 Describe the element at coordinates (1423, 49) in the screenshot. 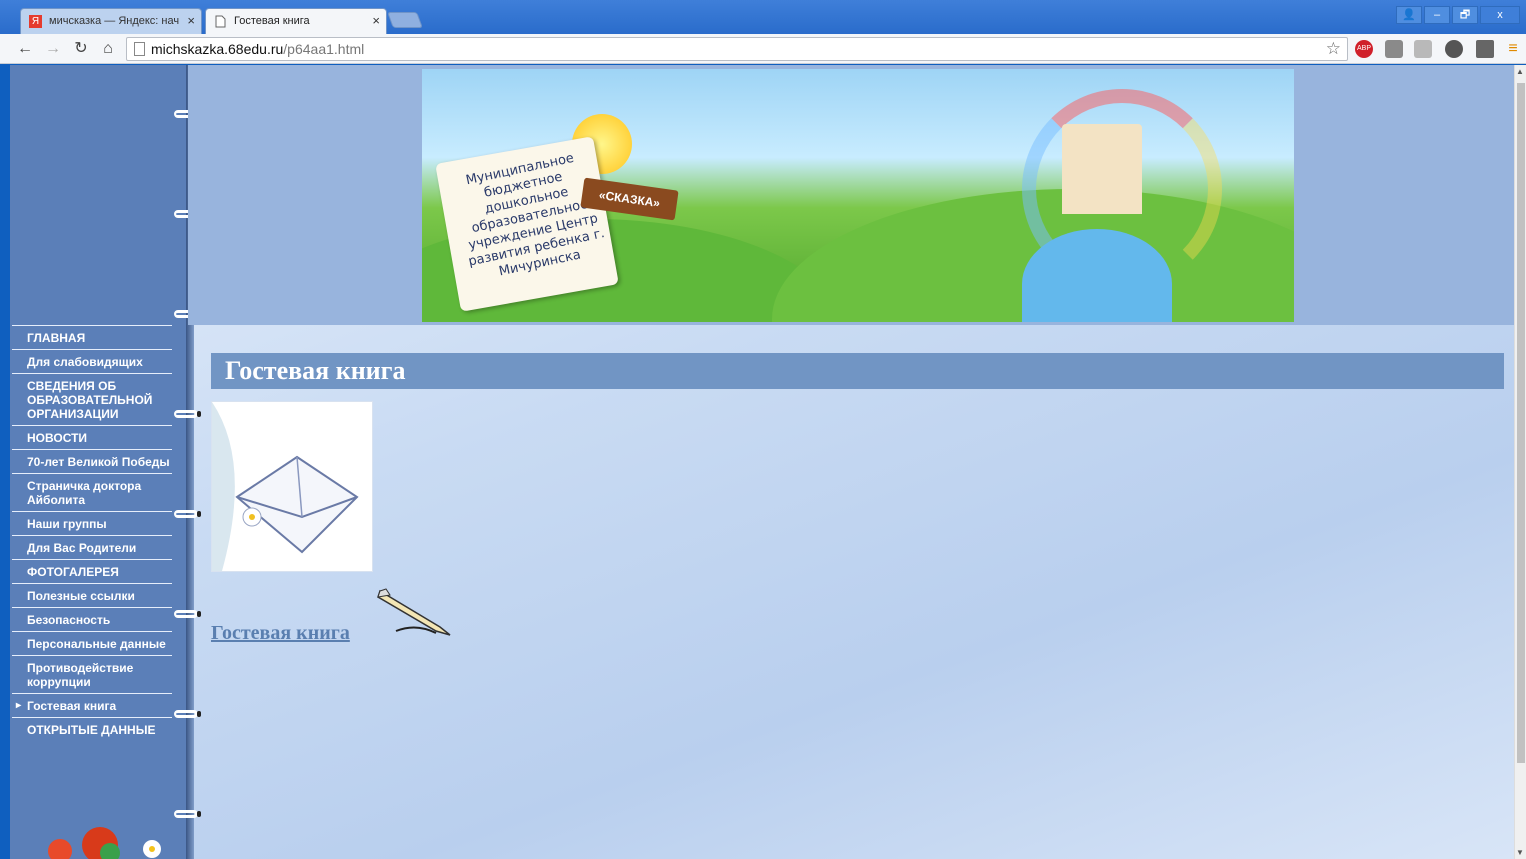

I see `home-extension-icon` at that location.